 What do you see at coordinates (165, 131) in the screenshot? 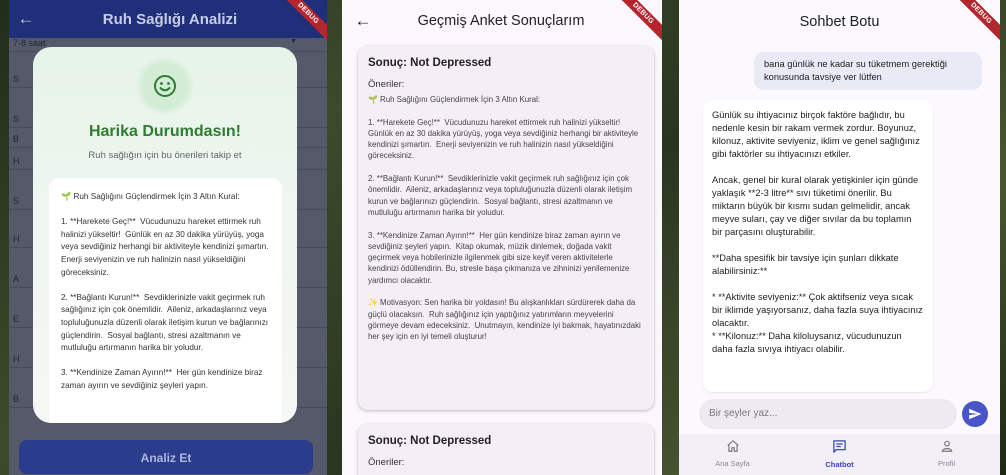
I see `dialog-title: Harika Durumdasın!` at bounding box center [165, 131].